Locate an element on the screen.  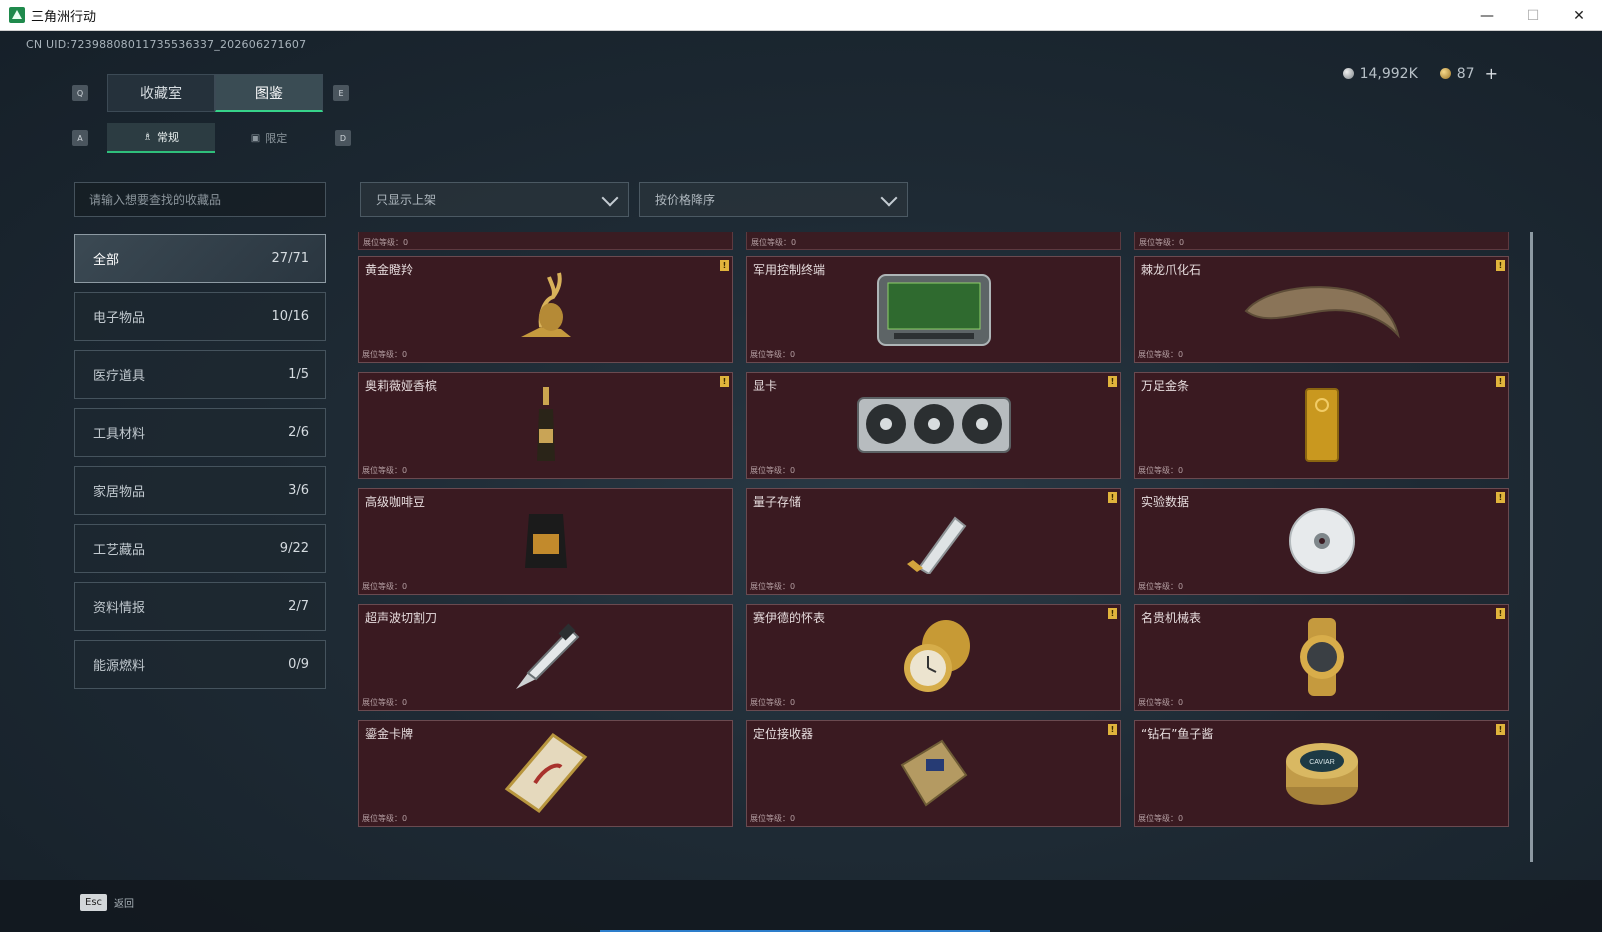
search-input: 请输入想要查找的收藏品 is located at coordinates (200, 199).